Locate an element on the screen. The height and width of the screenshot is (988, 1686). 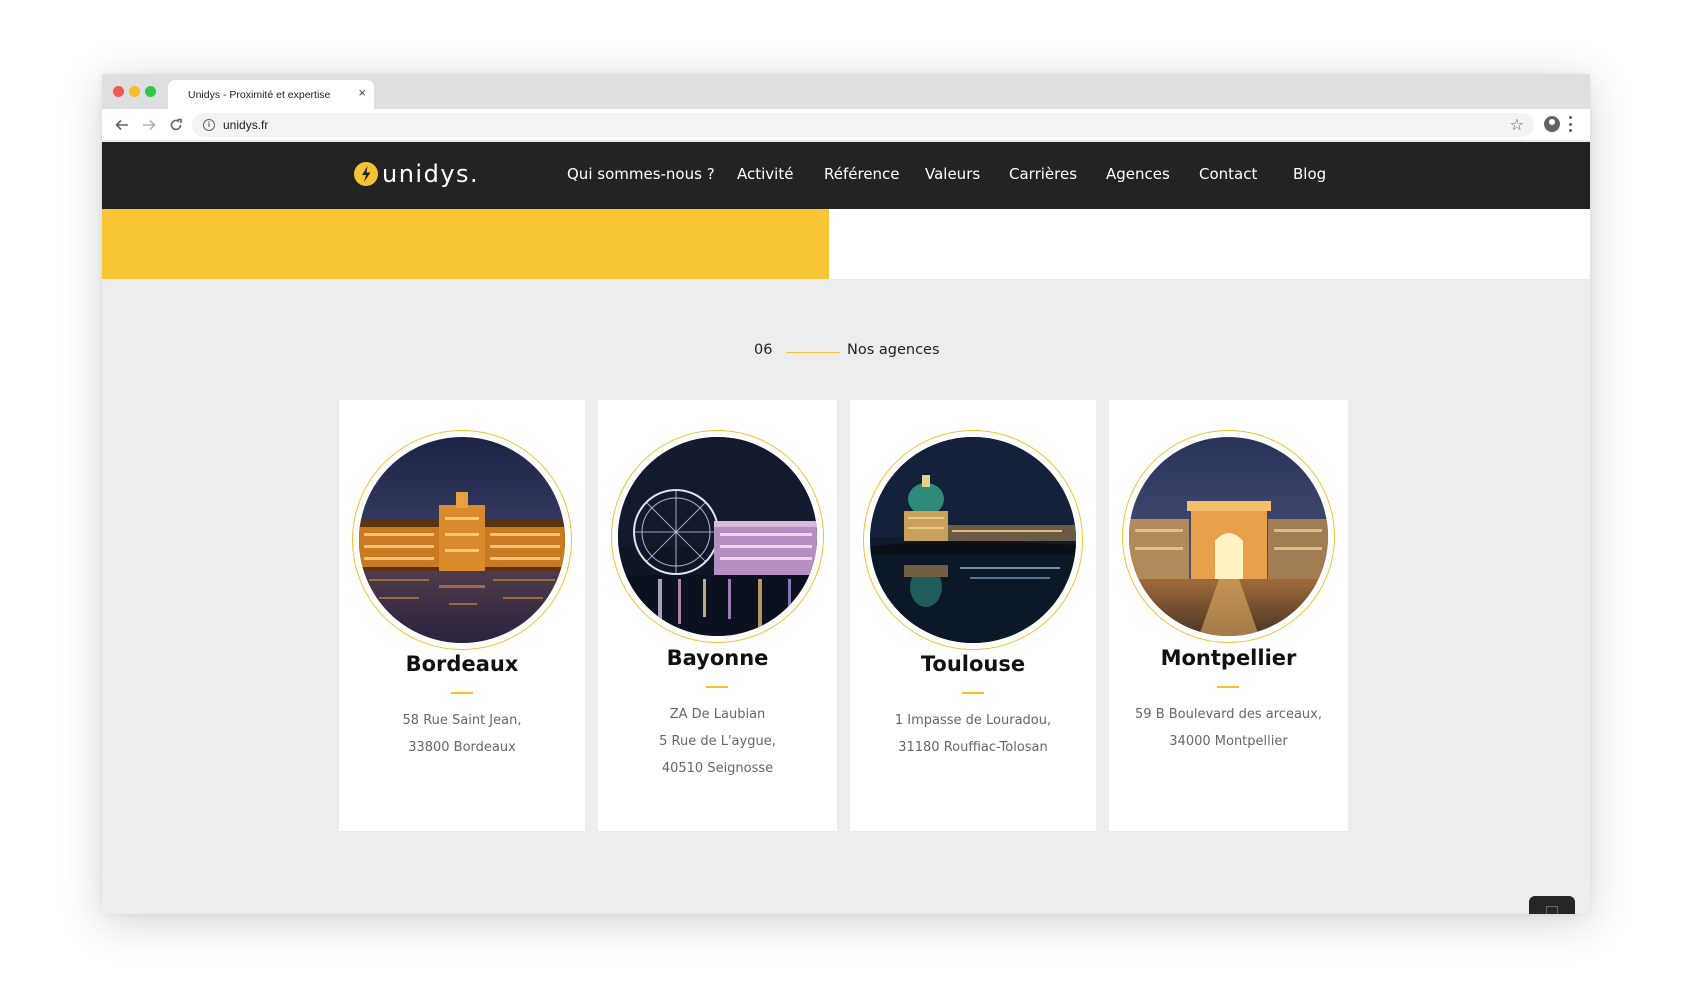
address-line: 33800 Bordeaux is located at coordinates (462, 747).